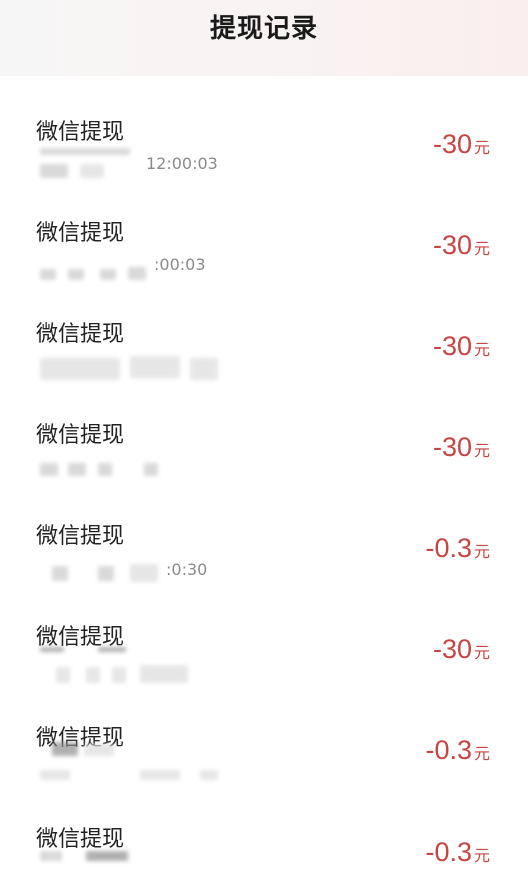 Image resolution: width=528 pixels, height=884 pixels. What do you see at coordinates (182, 163) in the screenshot?
I see `record-time: 12:00:03` at bounding box center [182, 163].